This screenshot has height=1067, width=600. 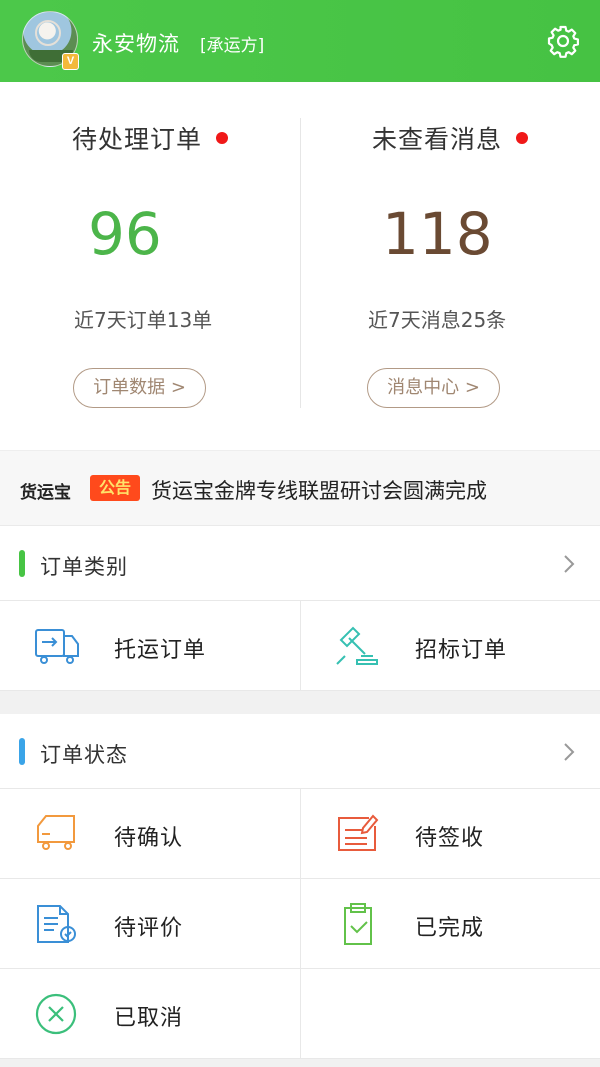 I want to click on pending-orders-count: 96, so click(x=125, y=234).